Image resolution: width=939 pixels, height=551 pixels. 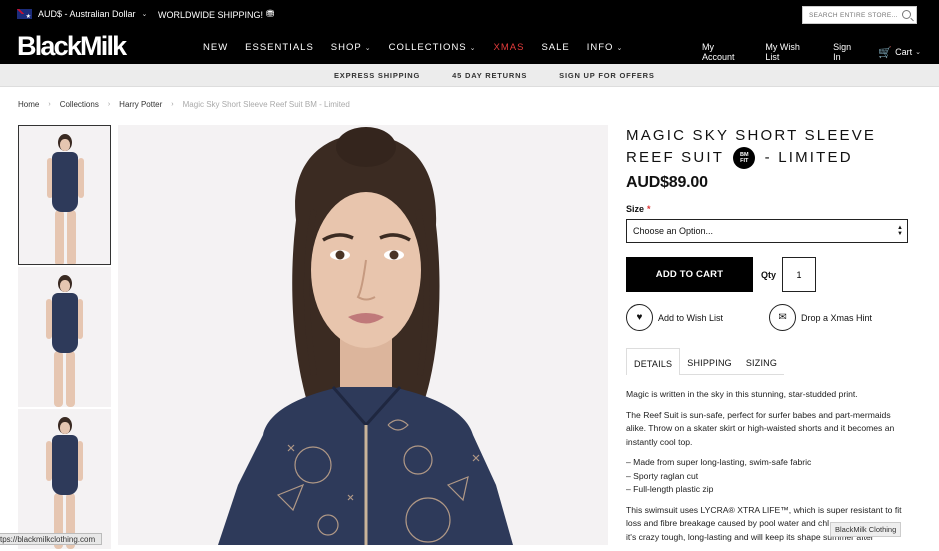 What do you see at coordinates (744, 161) in the screenshot?
I see `bm-fit-badge-line2: FIT` at bounding box center [744, 161].